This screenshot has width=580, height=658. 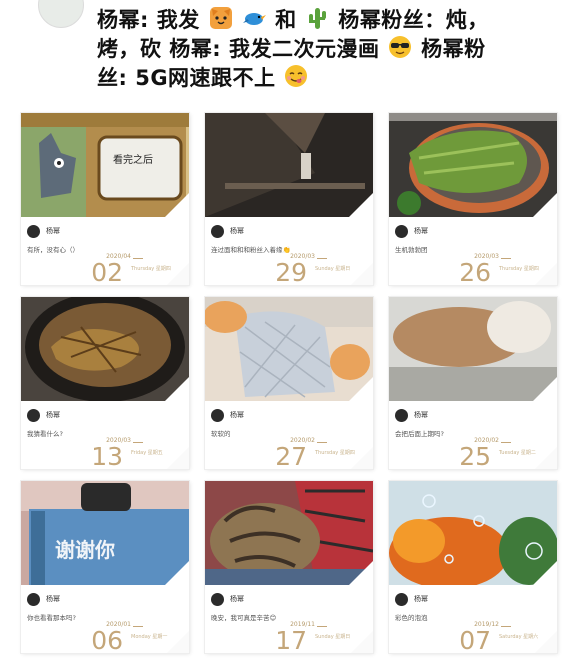 What do you see at coordinates (289, 349) in the screenshot?
I see `photo-baking-mitt` at bounding box center [289, 349].